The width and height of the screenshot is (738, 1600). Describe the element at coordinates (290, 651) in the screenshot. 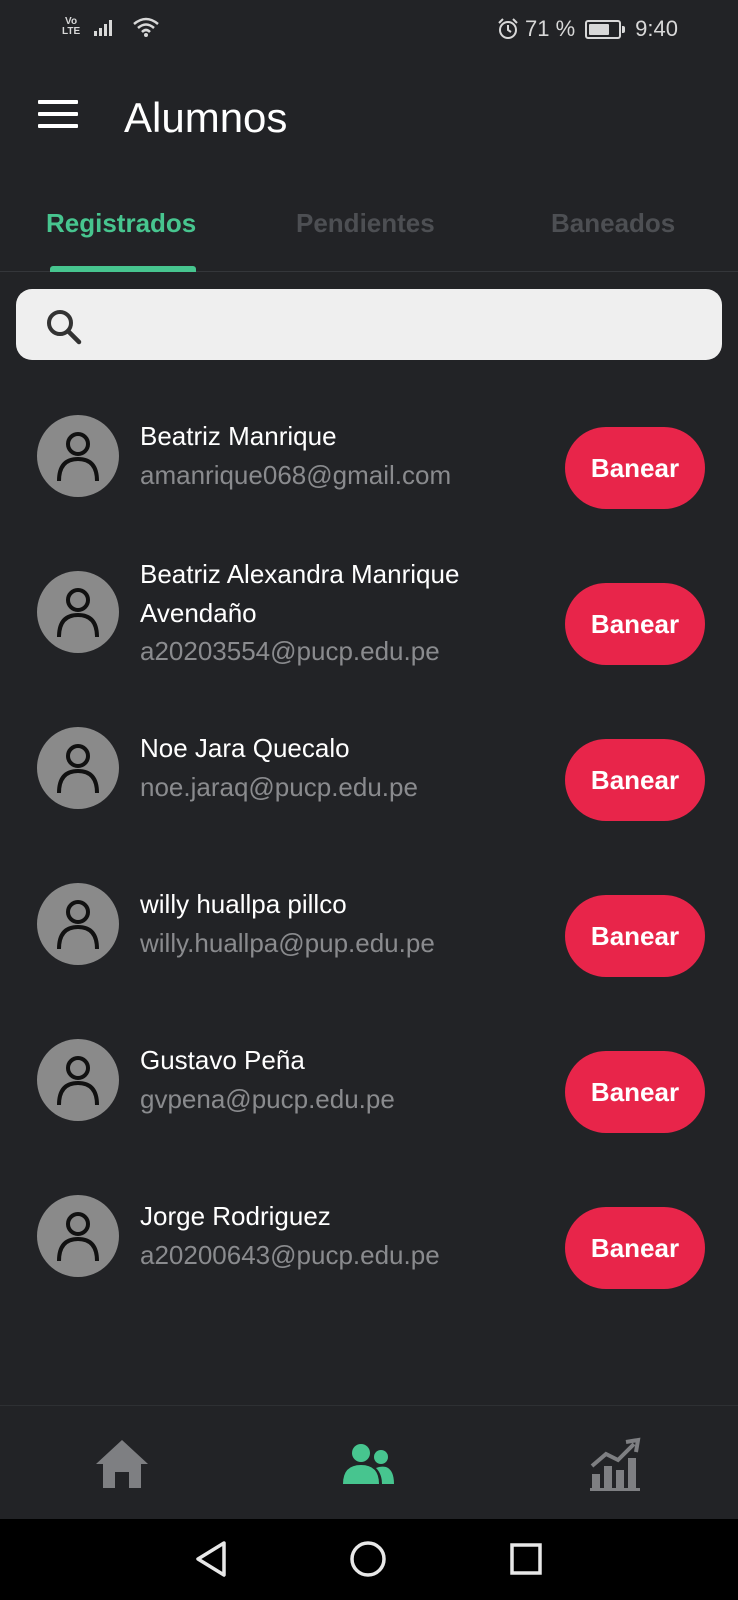

I see `student-email: a20203554@pucp.edu.pe` at that location.